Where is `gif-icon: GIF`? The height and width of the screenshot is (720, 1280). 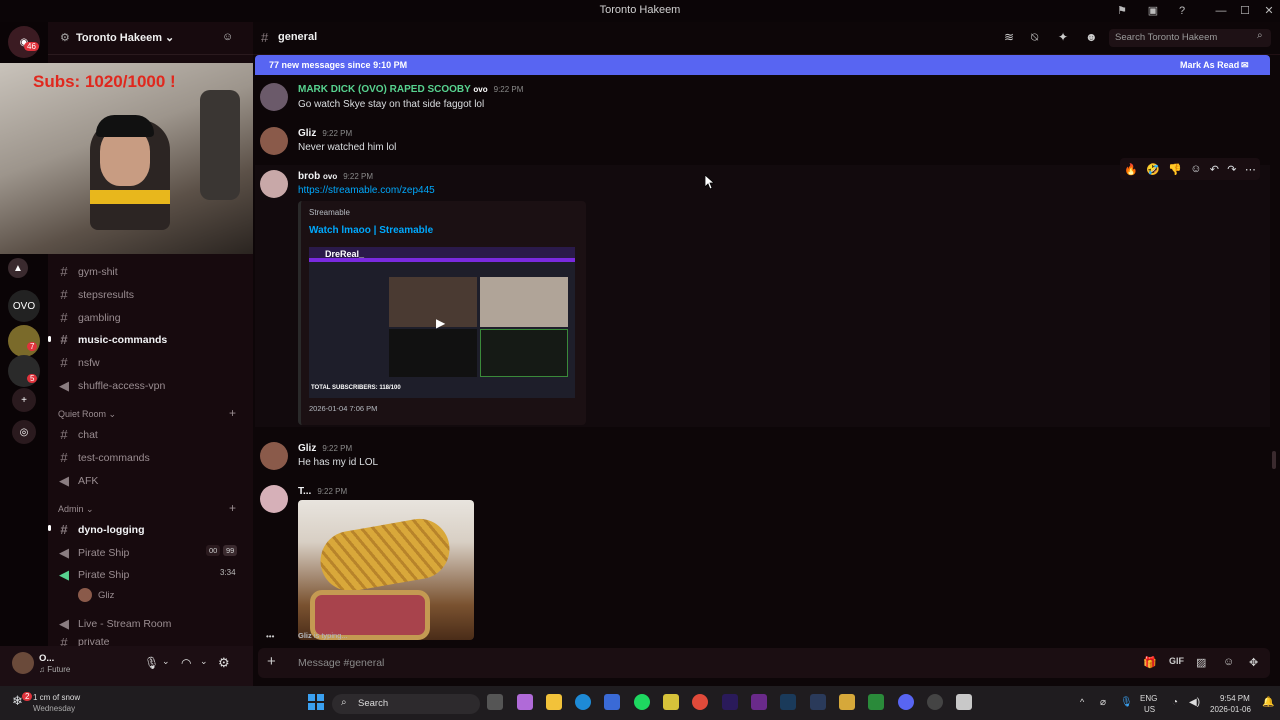 gif-icon: GIF is located at coordinates (1176, 661).